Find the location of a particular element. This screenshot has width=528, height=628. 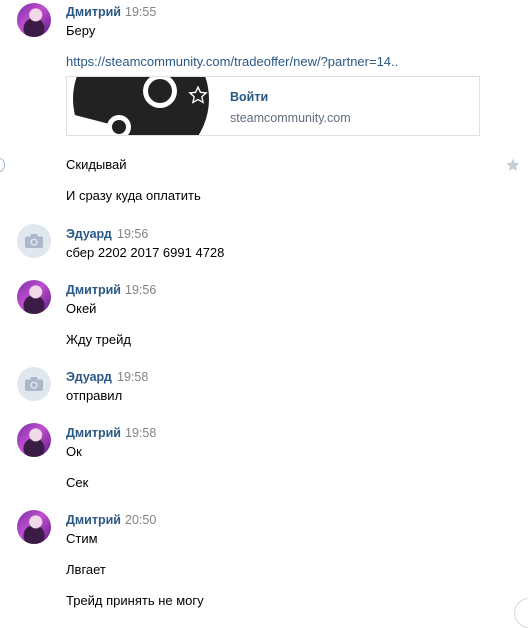

link-preview-card: Войти steamcommunity.com is located at coordinates (273, 106).